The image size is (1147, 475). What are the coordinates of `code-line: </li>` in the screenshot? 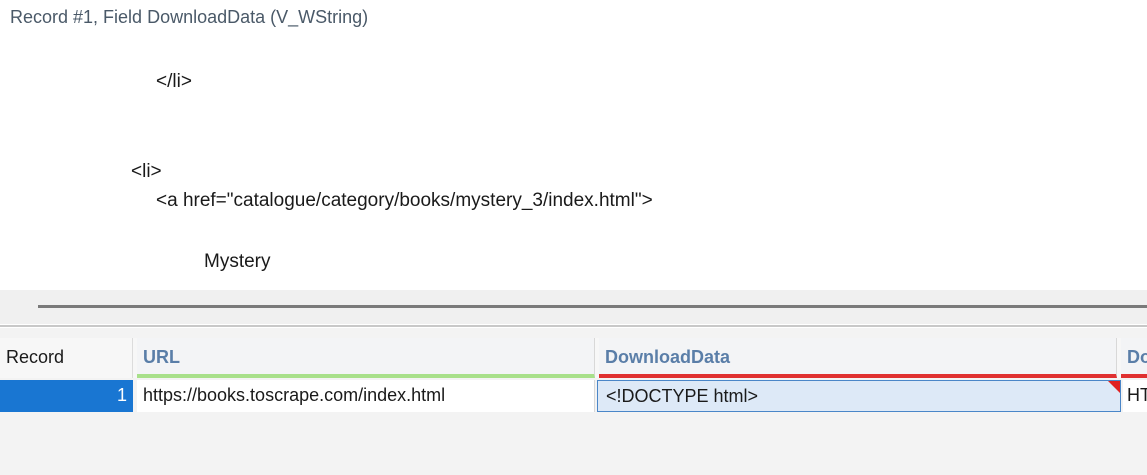 It's located at (174, 81).